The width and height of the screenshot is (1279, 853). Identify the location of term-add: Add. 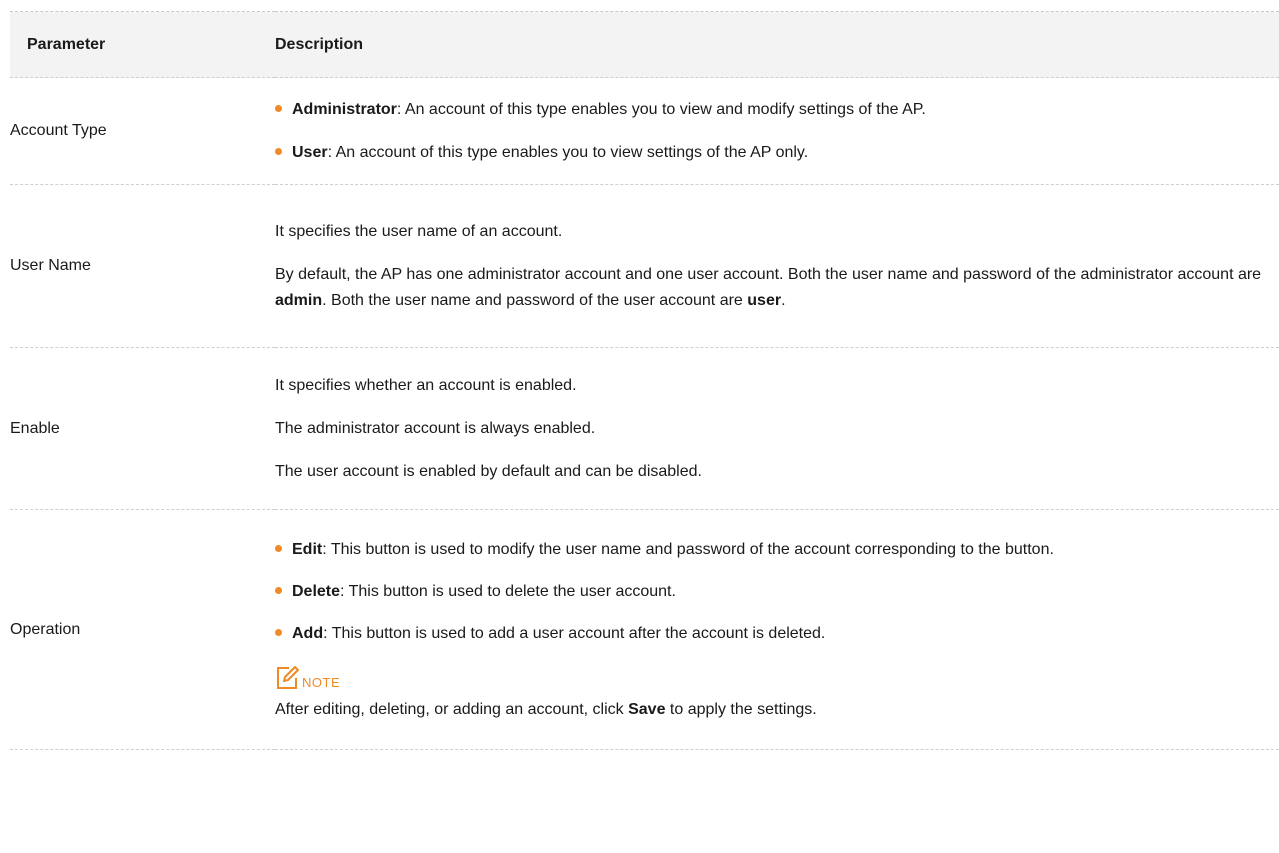
(308, 633).